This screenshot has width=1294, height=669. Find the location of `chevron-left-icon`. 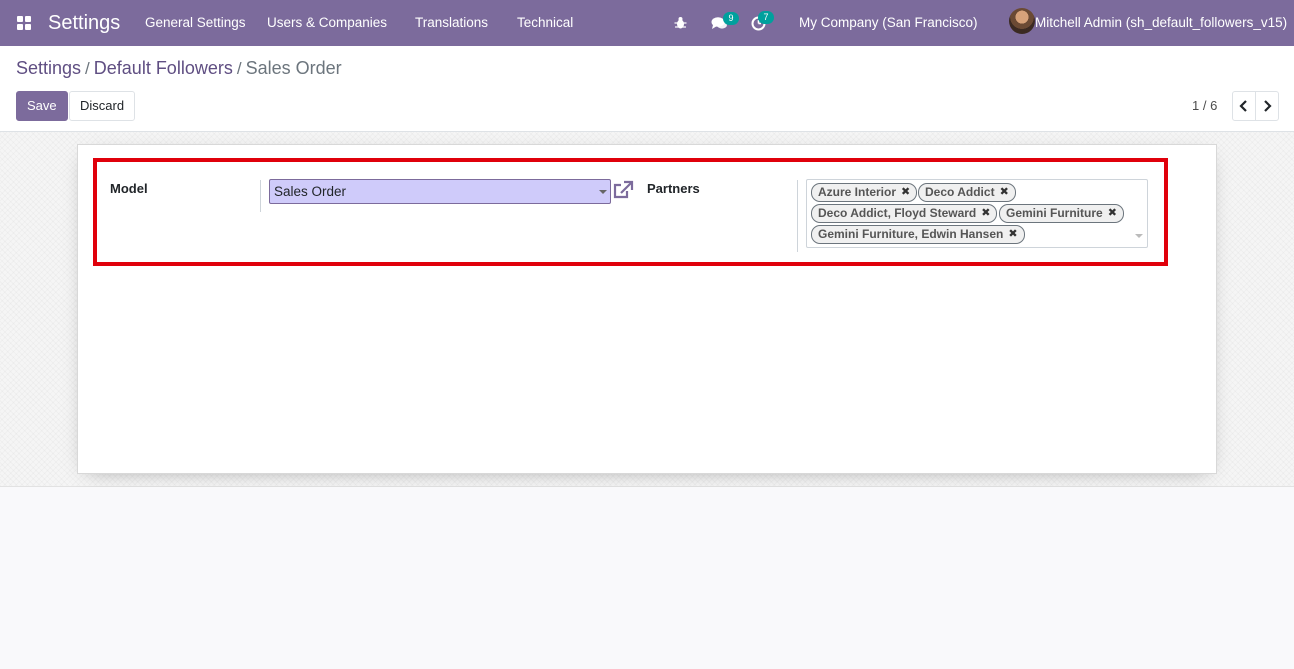

chevron-left-icon is located at coordinates (1243, 106).